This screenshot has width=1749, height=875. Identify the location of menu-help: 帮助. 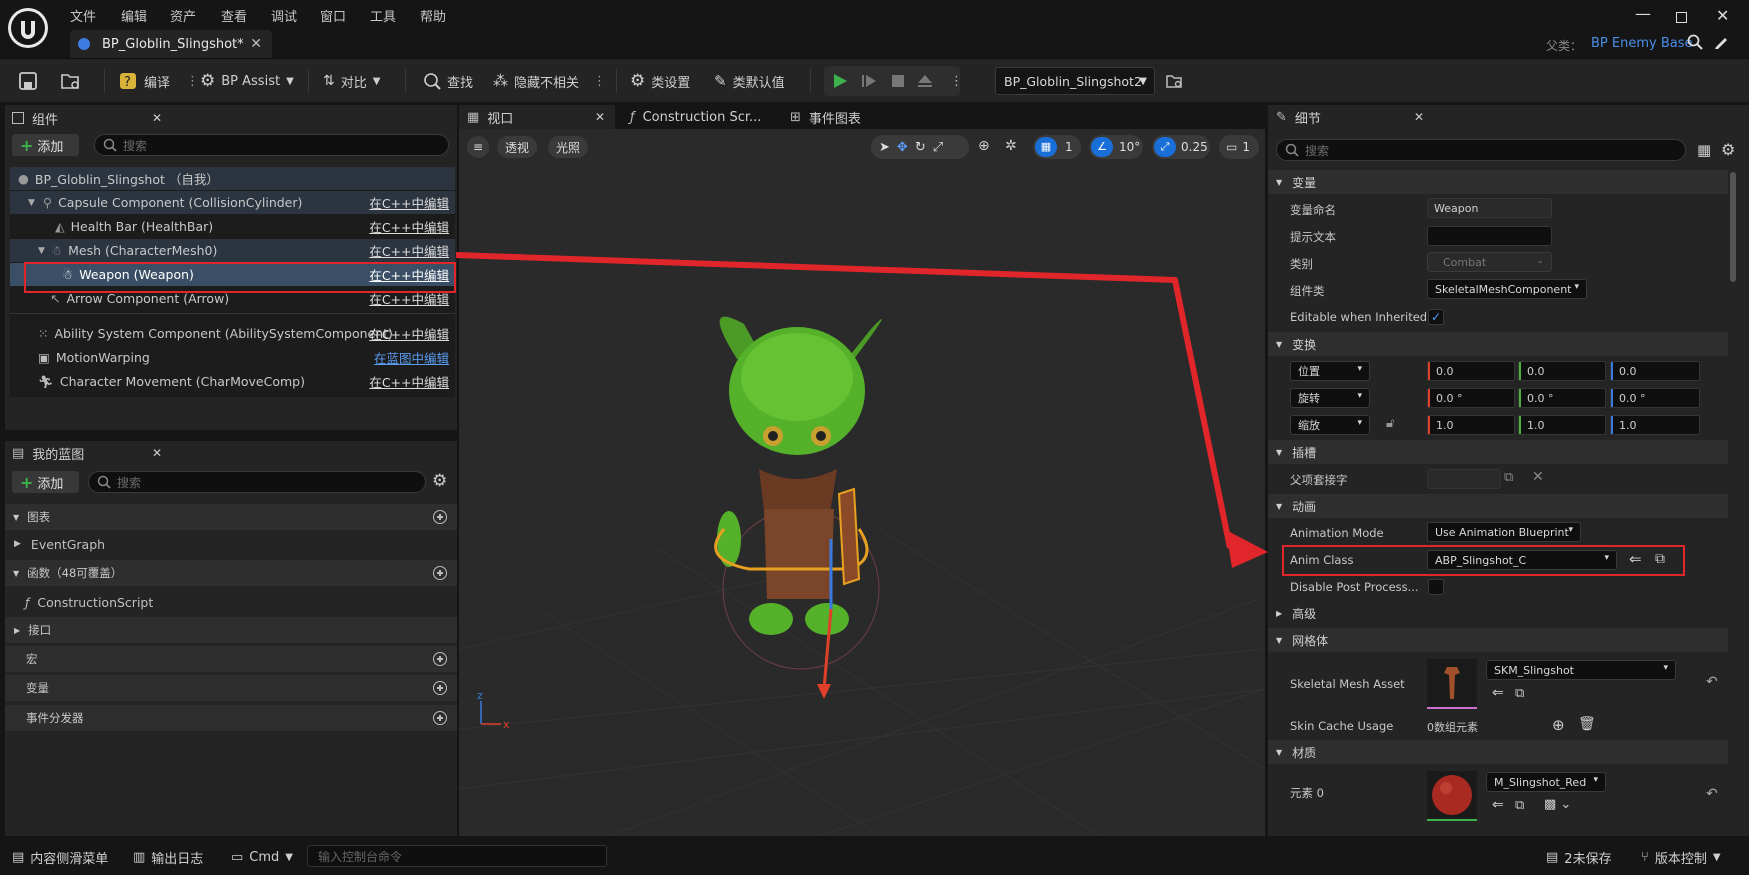
(433, 15).